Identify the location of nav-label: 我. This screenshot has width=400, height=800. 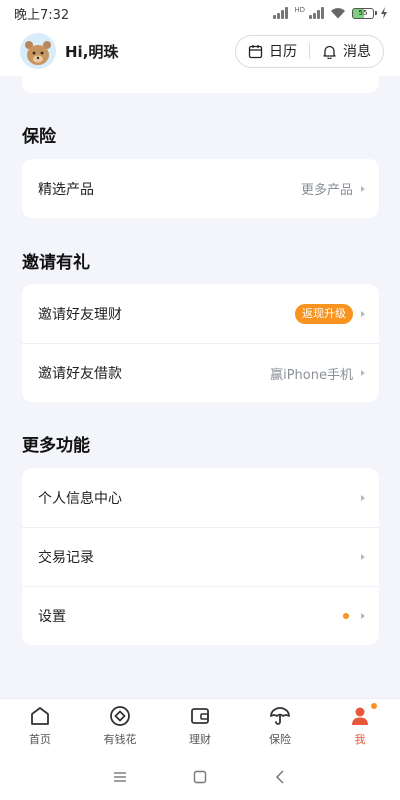
(360, 739).